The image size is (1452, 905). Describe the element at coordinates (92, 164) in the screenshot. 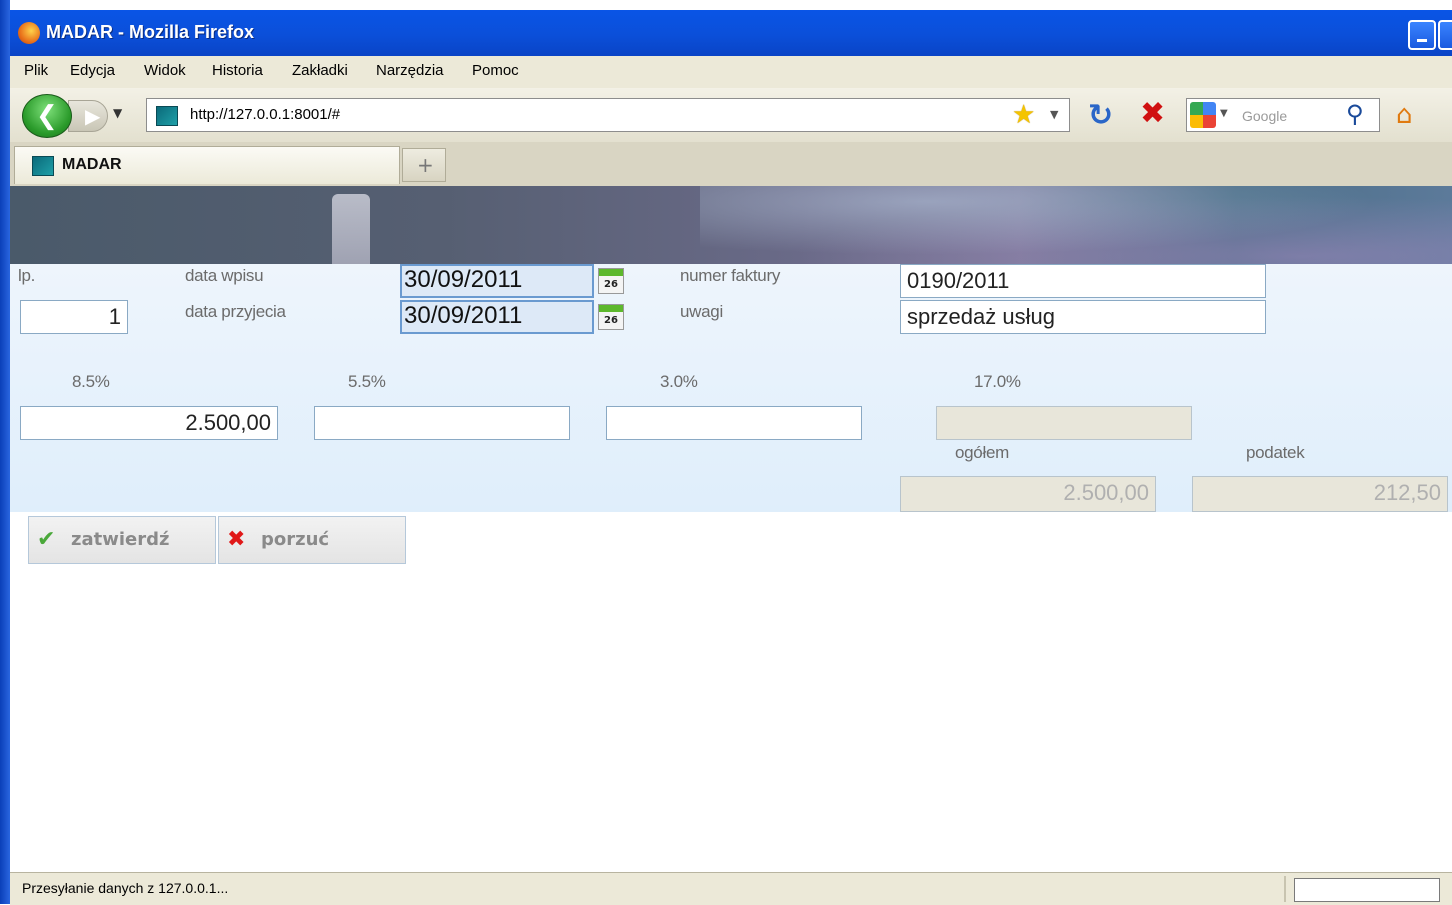

I see `tab-label: MADAR` at that location.